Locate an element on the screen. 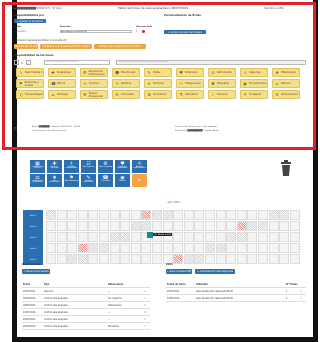 The height and width of the screenshot is (342, 320). module-tile: ⚖ Procedimiento ambulatorio is located at coordinates (37, 180).